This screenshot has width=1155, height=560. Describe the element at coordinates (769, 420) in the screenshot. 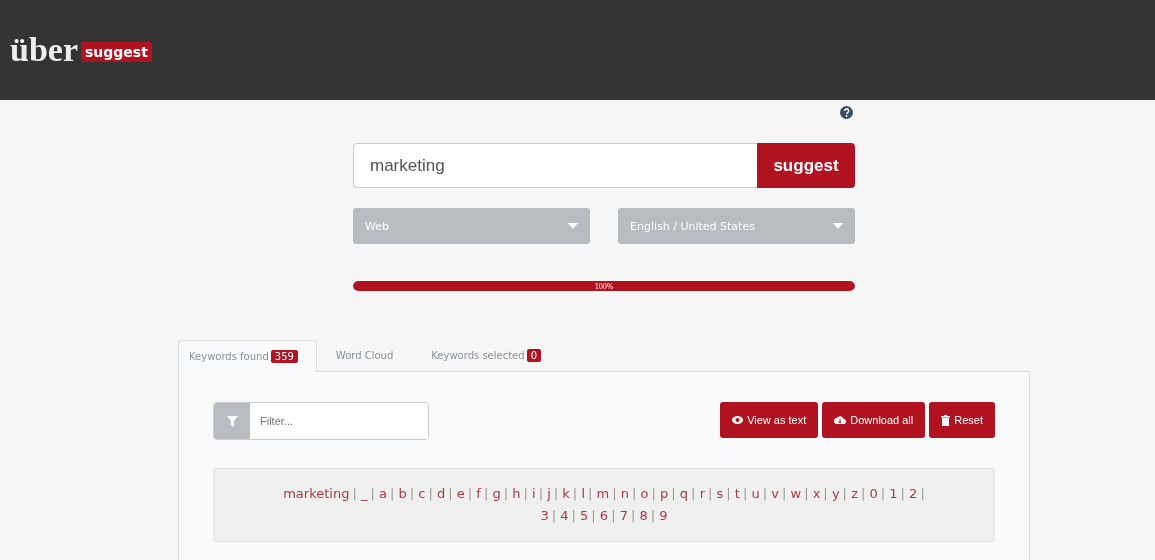

I see `view-as-text-button: View as text` at that location.